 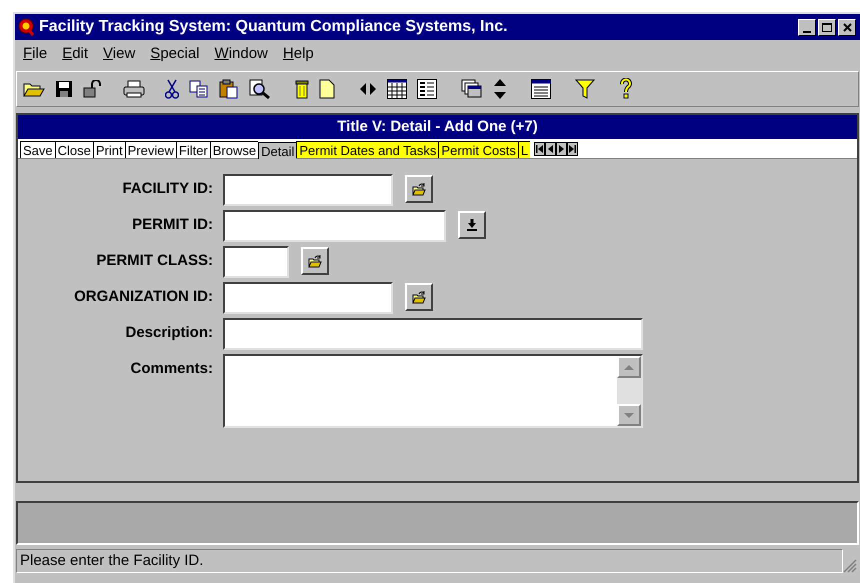 I want to click on menu-item: Special, so click(x=175, y=54).